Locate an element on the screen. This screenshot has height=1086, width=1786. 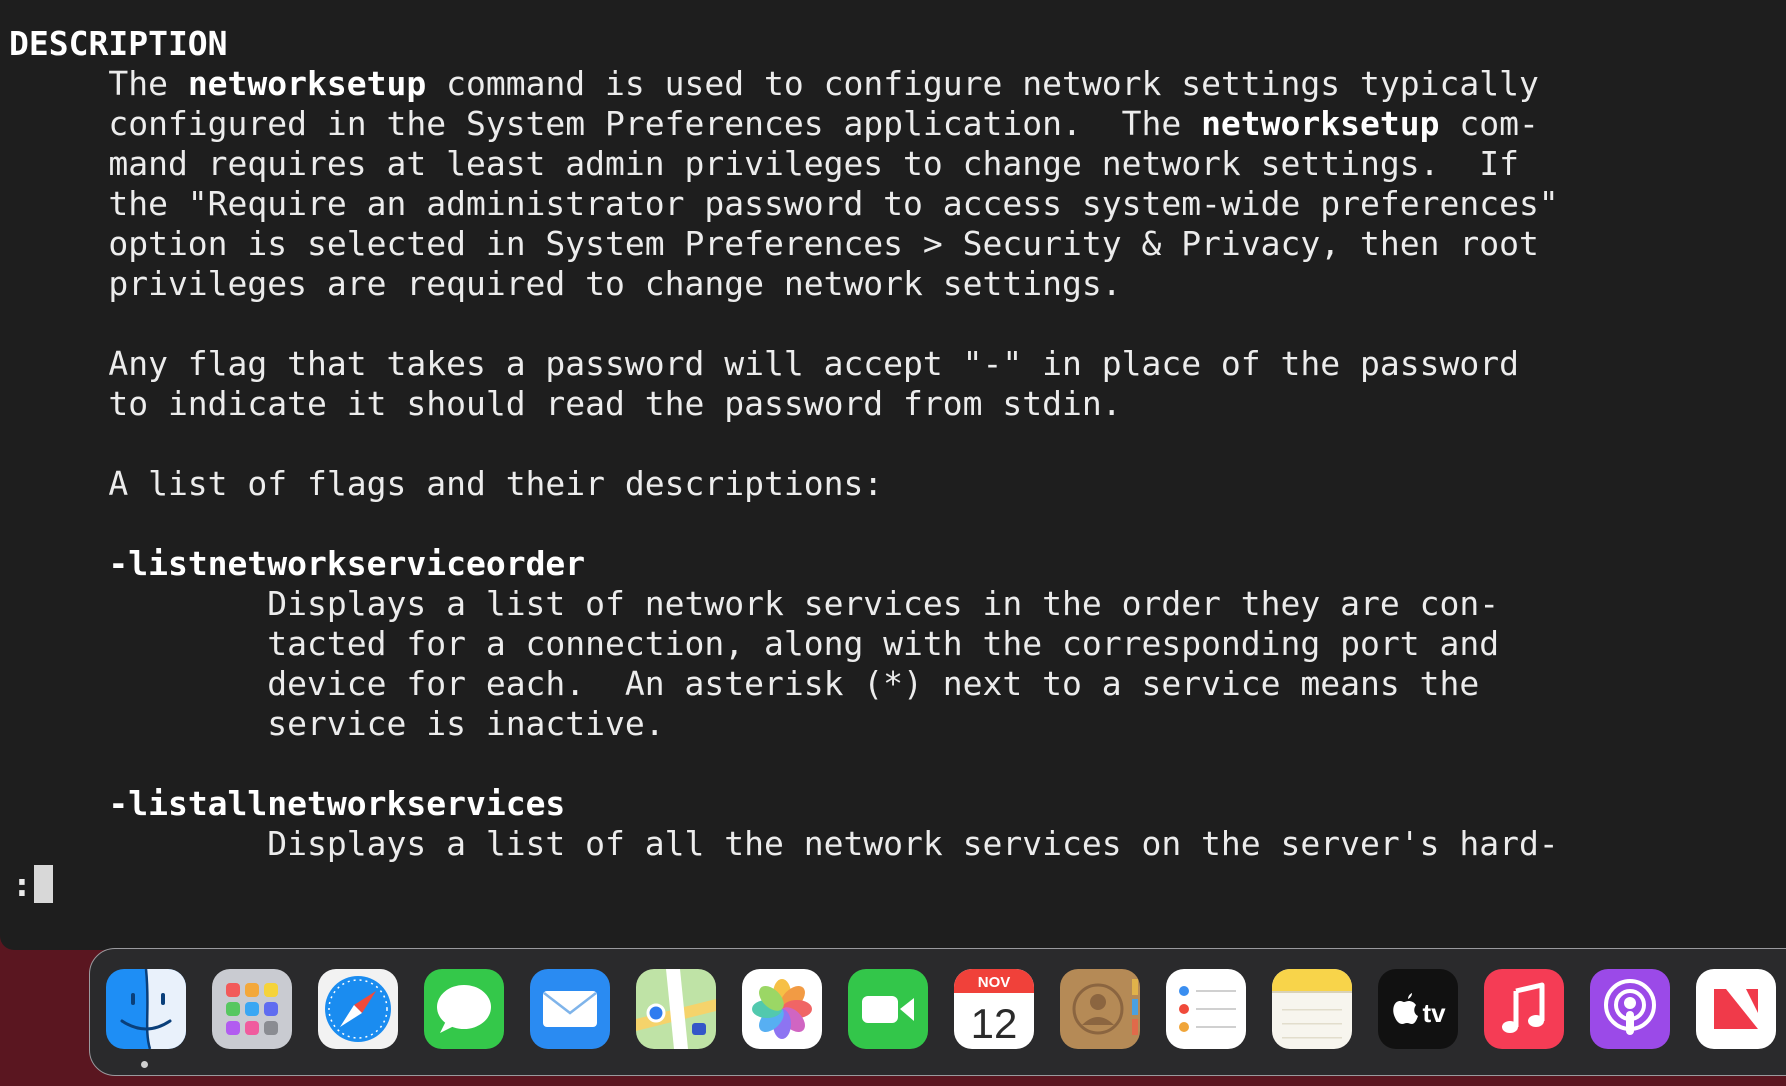
dock-app-safari is located at coordinates (358, 1009).